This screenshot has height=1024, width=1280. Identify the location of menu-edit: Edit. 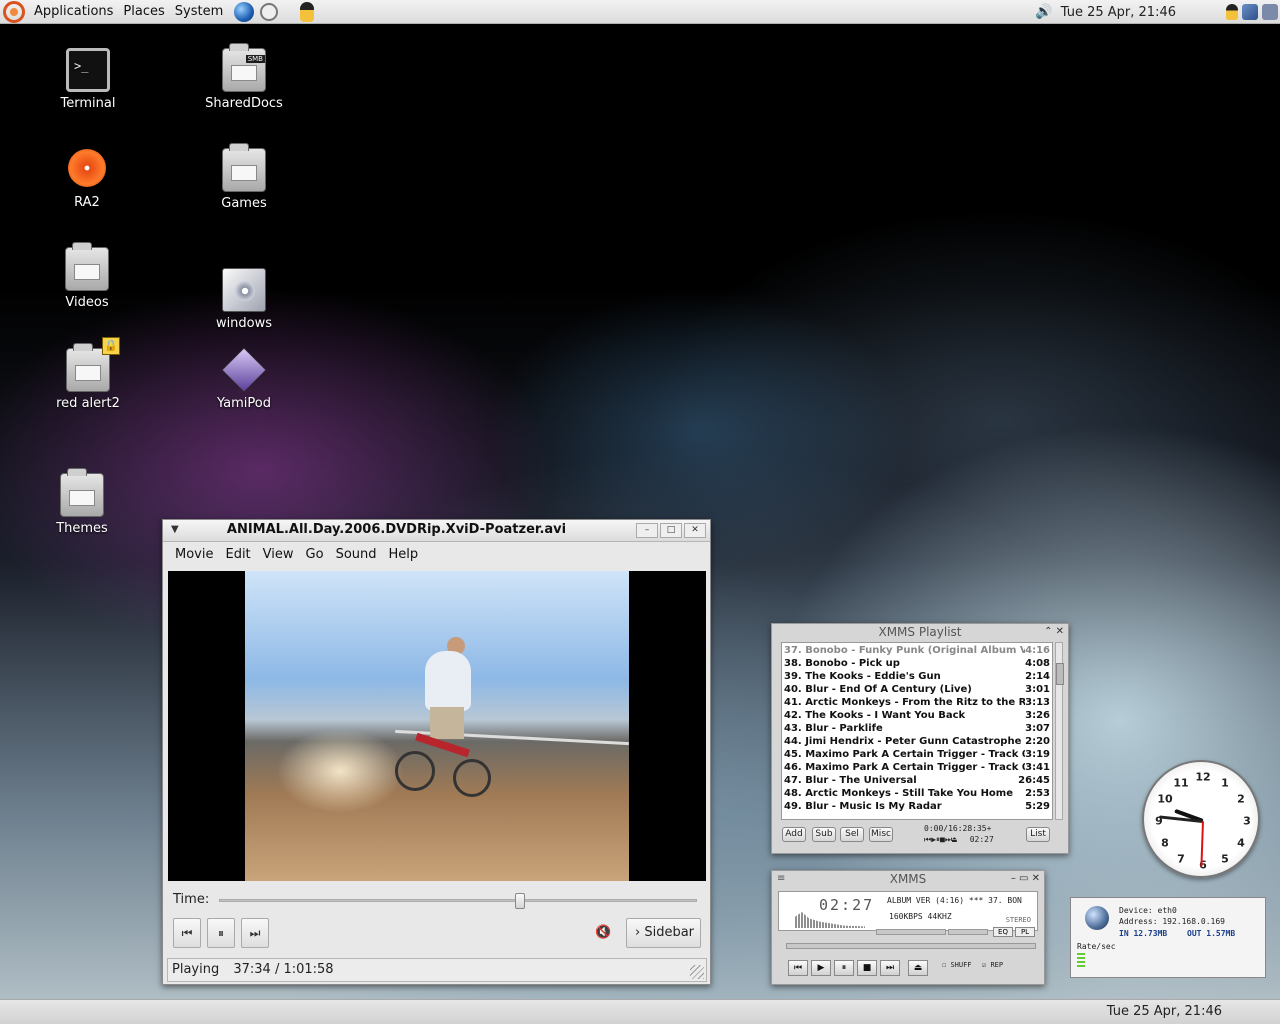
(237, 554).